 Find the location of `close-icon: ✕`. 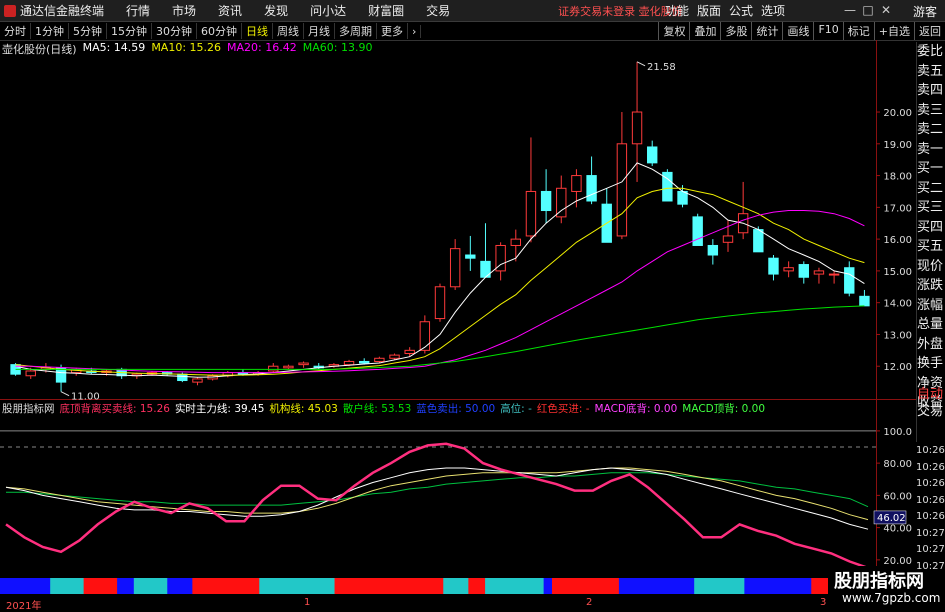

close-icon: ✕ is located at coordinates (886, 10).